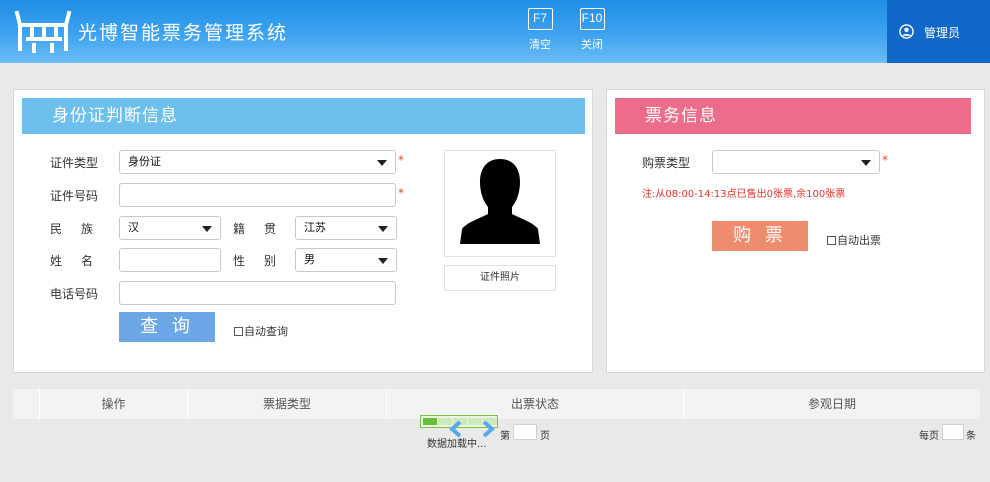  What do you see at coordinates (495, 31) in the screenshot?
I see `top-header: 光博智能票务管理系统 F7 清空 F10 关闭 管理员` at bounding box center [495, 31].